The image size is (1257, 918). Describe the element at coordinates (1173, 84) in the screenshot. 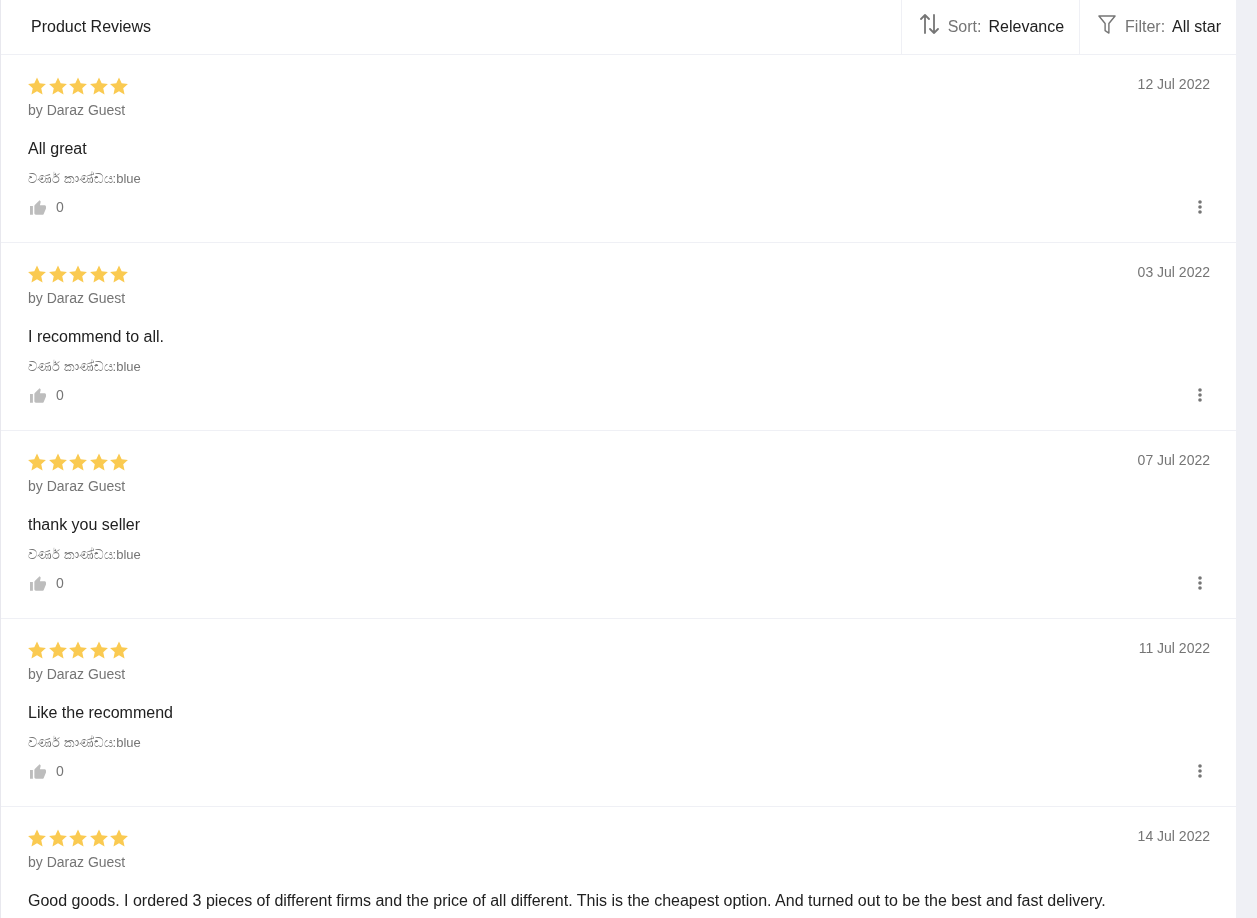

I see `review-date: 12 Jul 2022` at that location.